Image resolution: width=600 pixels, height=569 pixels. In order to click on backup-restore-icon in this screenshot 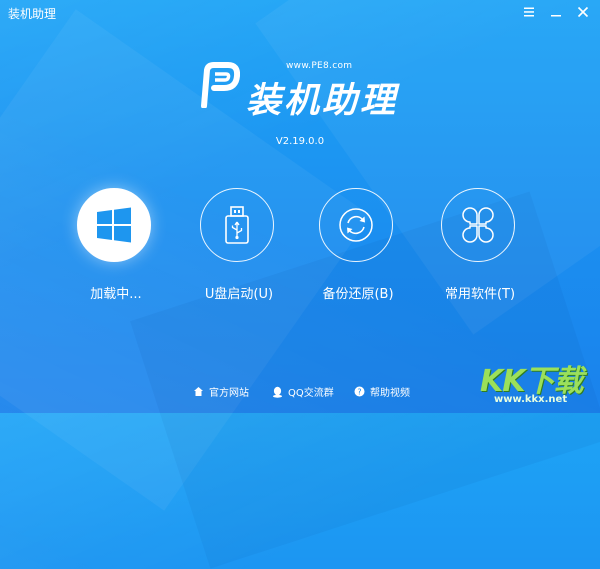, I will do `click(356, 225)`.